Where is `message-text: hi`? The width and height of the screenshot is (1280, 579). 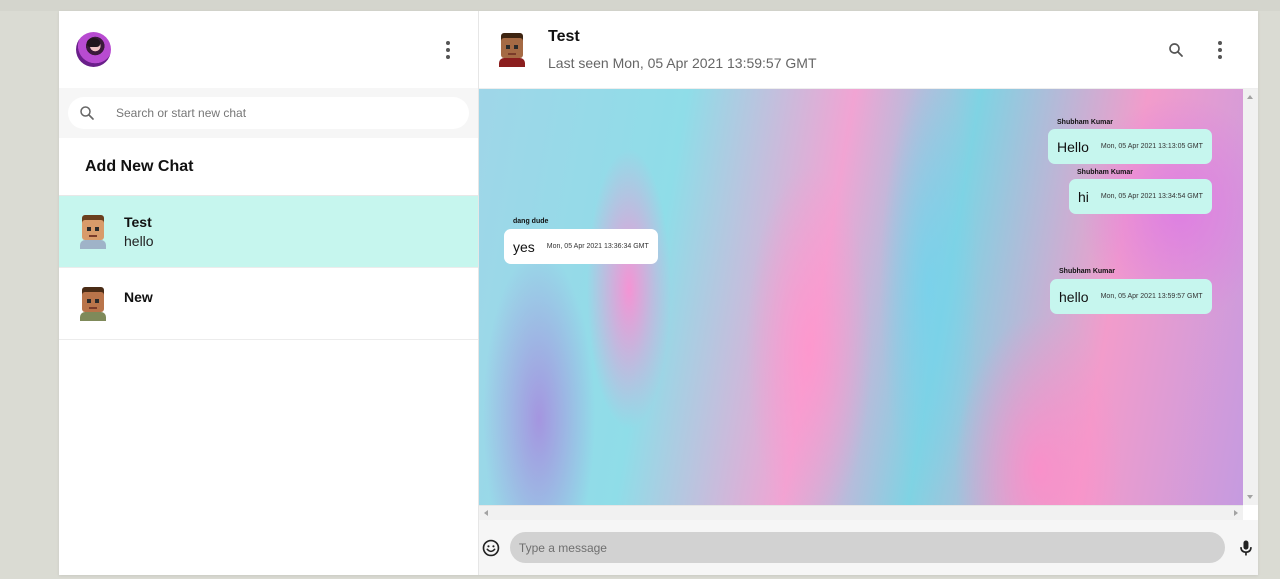 message-text: hi is located at coordinates (1083, 196).